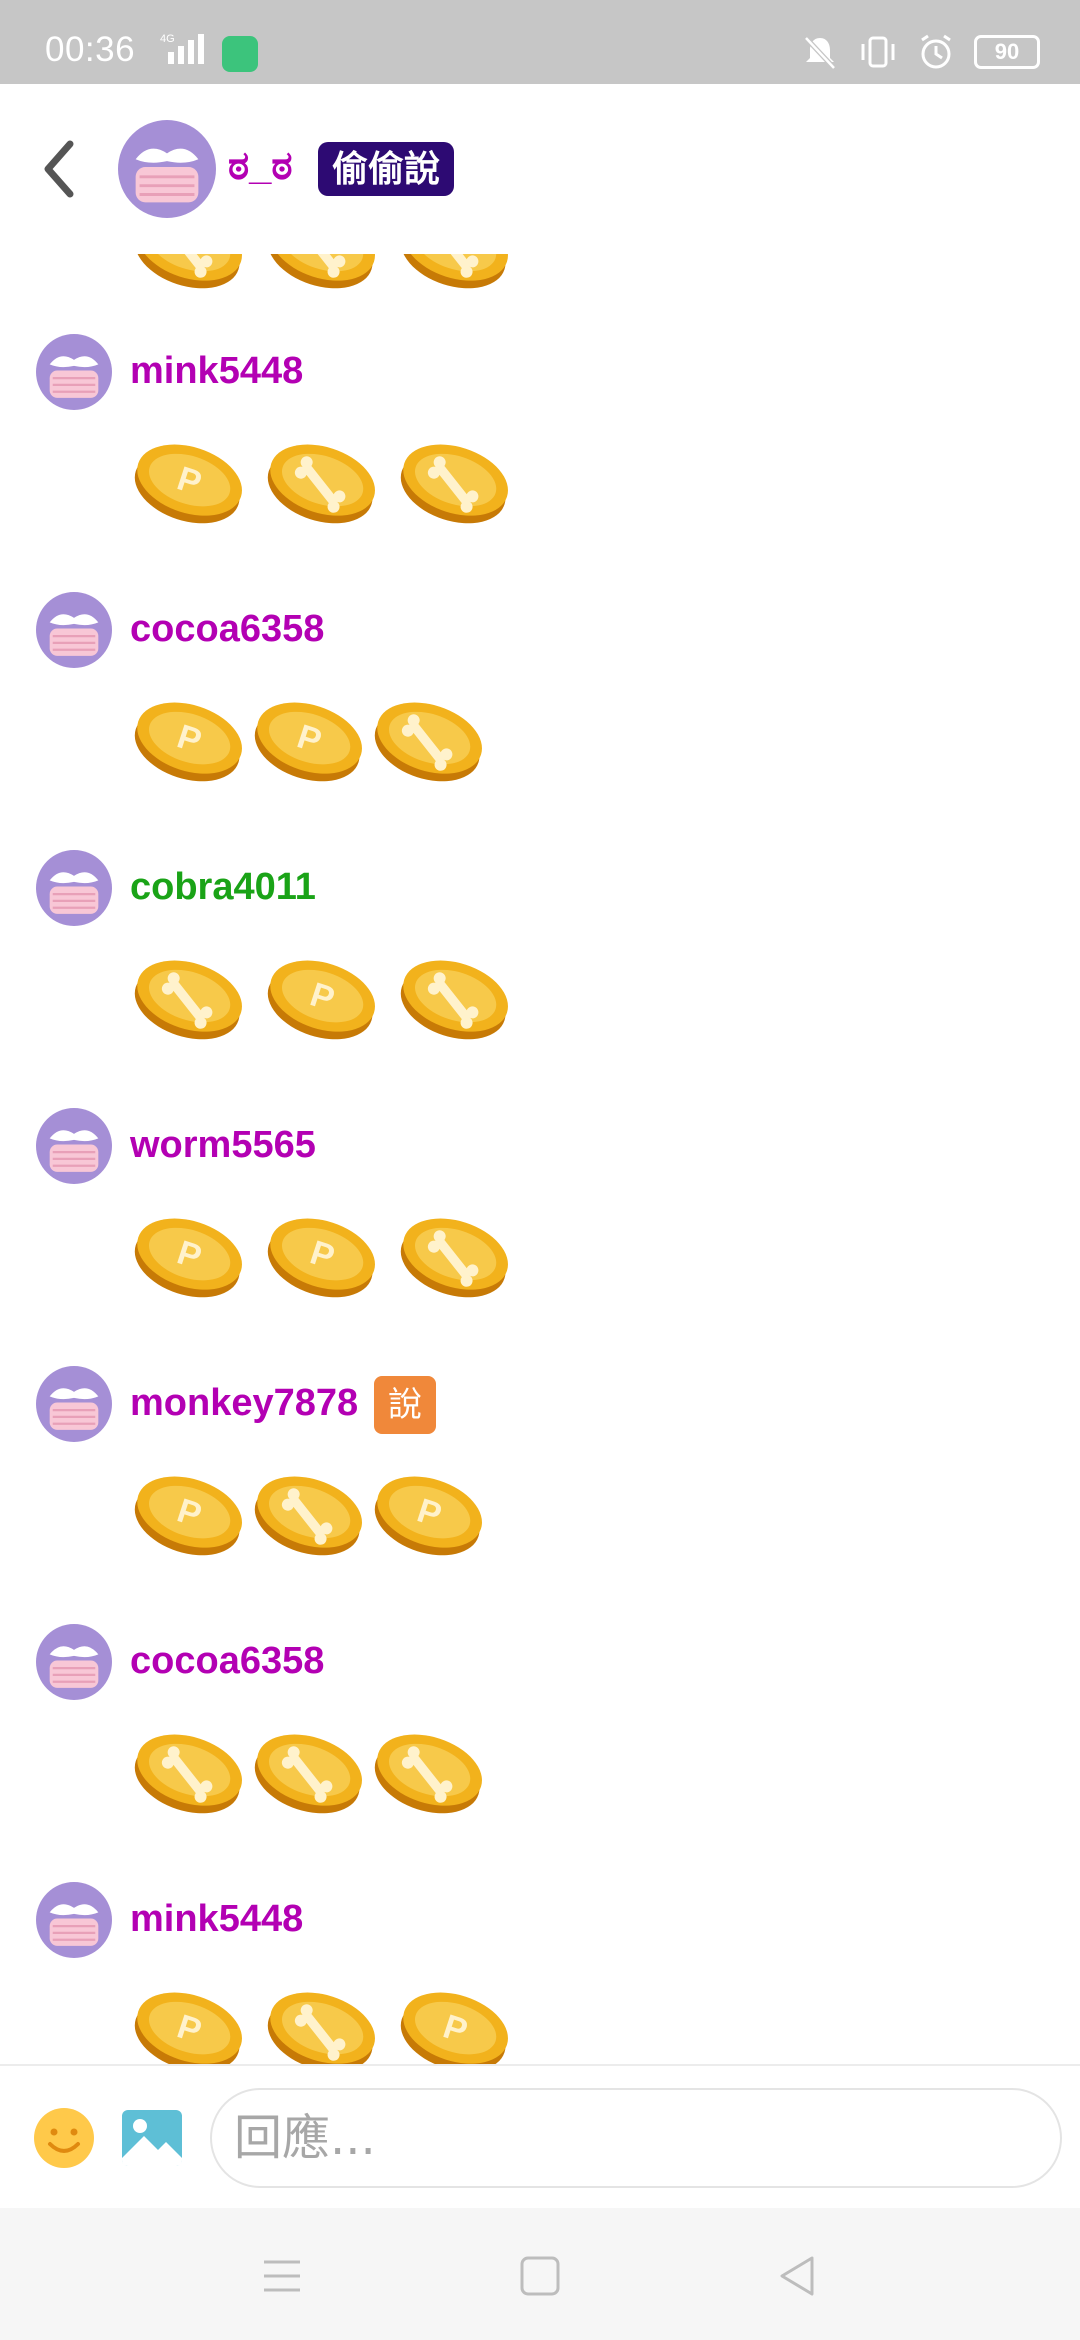  Describe the element at coordinates (152, 2138) in the screenshot. I see `image-icon` at that location.